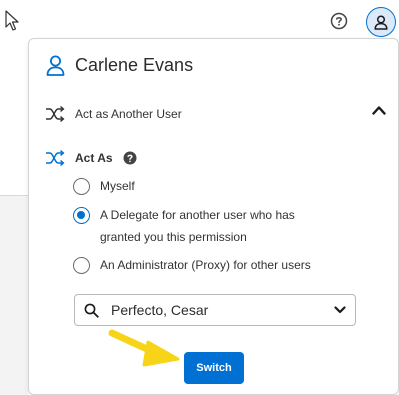 The image size is (399, 395). I want to click on chevron-up-icon, so click(379, 110).